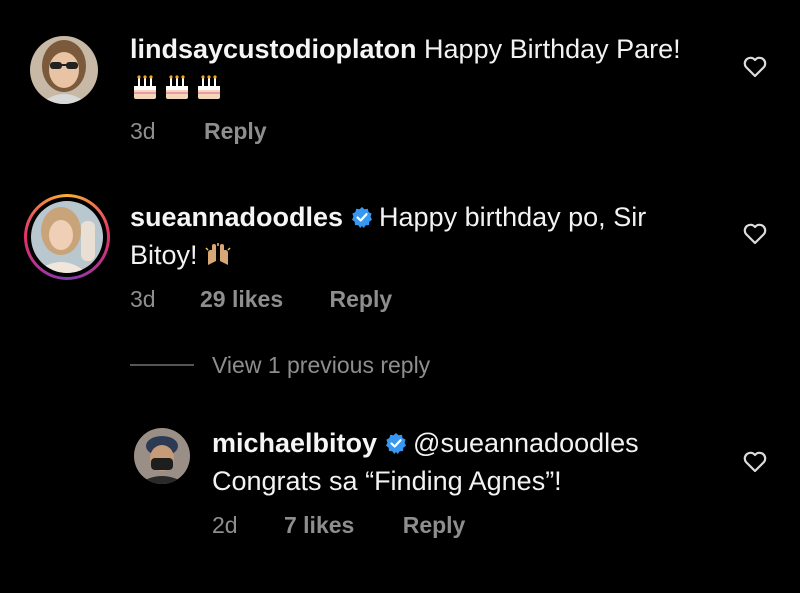 The width and height of the screenshot is (800, 593). I want to click on emoji-row, so click(178, 89).